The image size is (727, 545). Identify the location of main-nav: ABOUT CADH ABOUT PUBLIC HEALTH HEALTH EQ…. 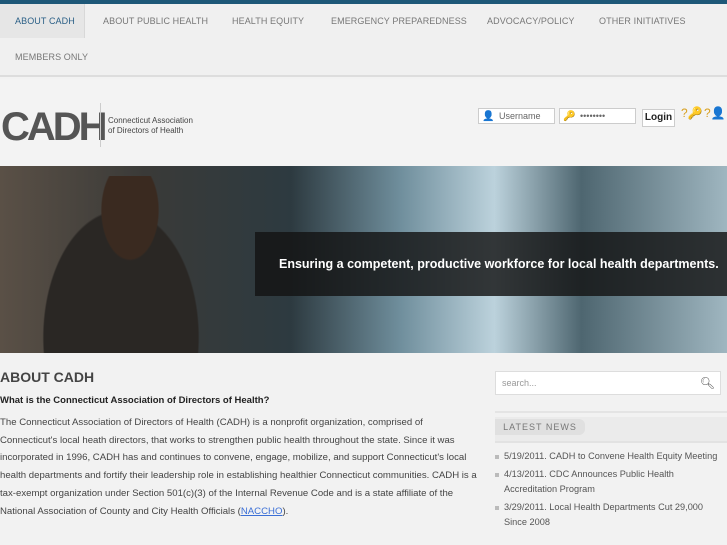
(363, 40).